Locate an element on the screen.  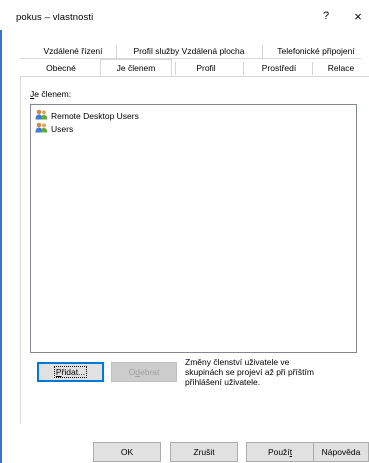
ok-button: OK is located at coordinates (127, 452).